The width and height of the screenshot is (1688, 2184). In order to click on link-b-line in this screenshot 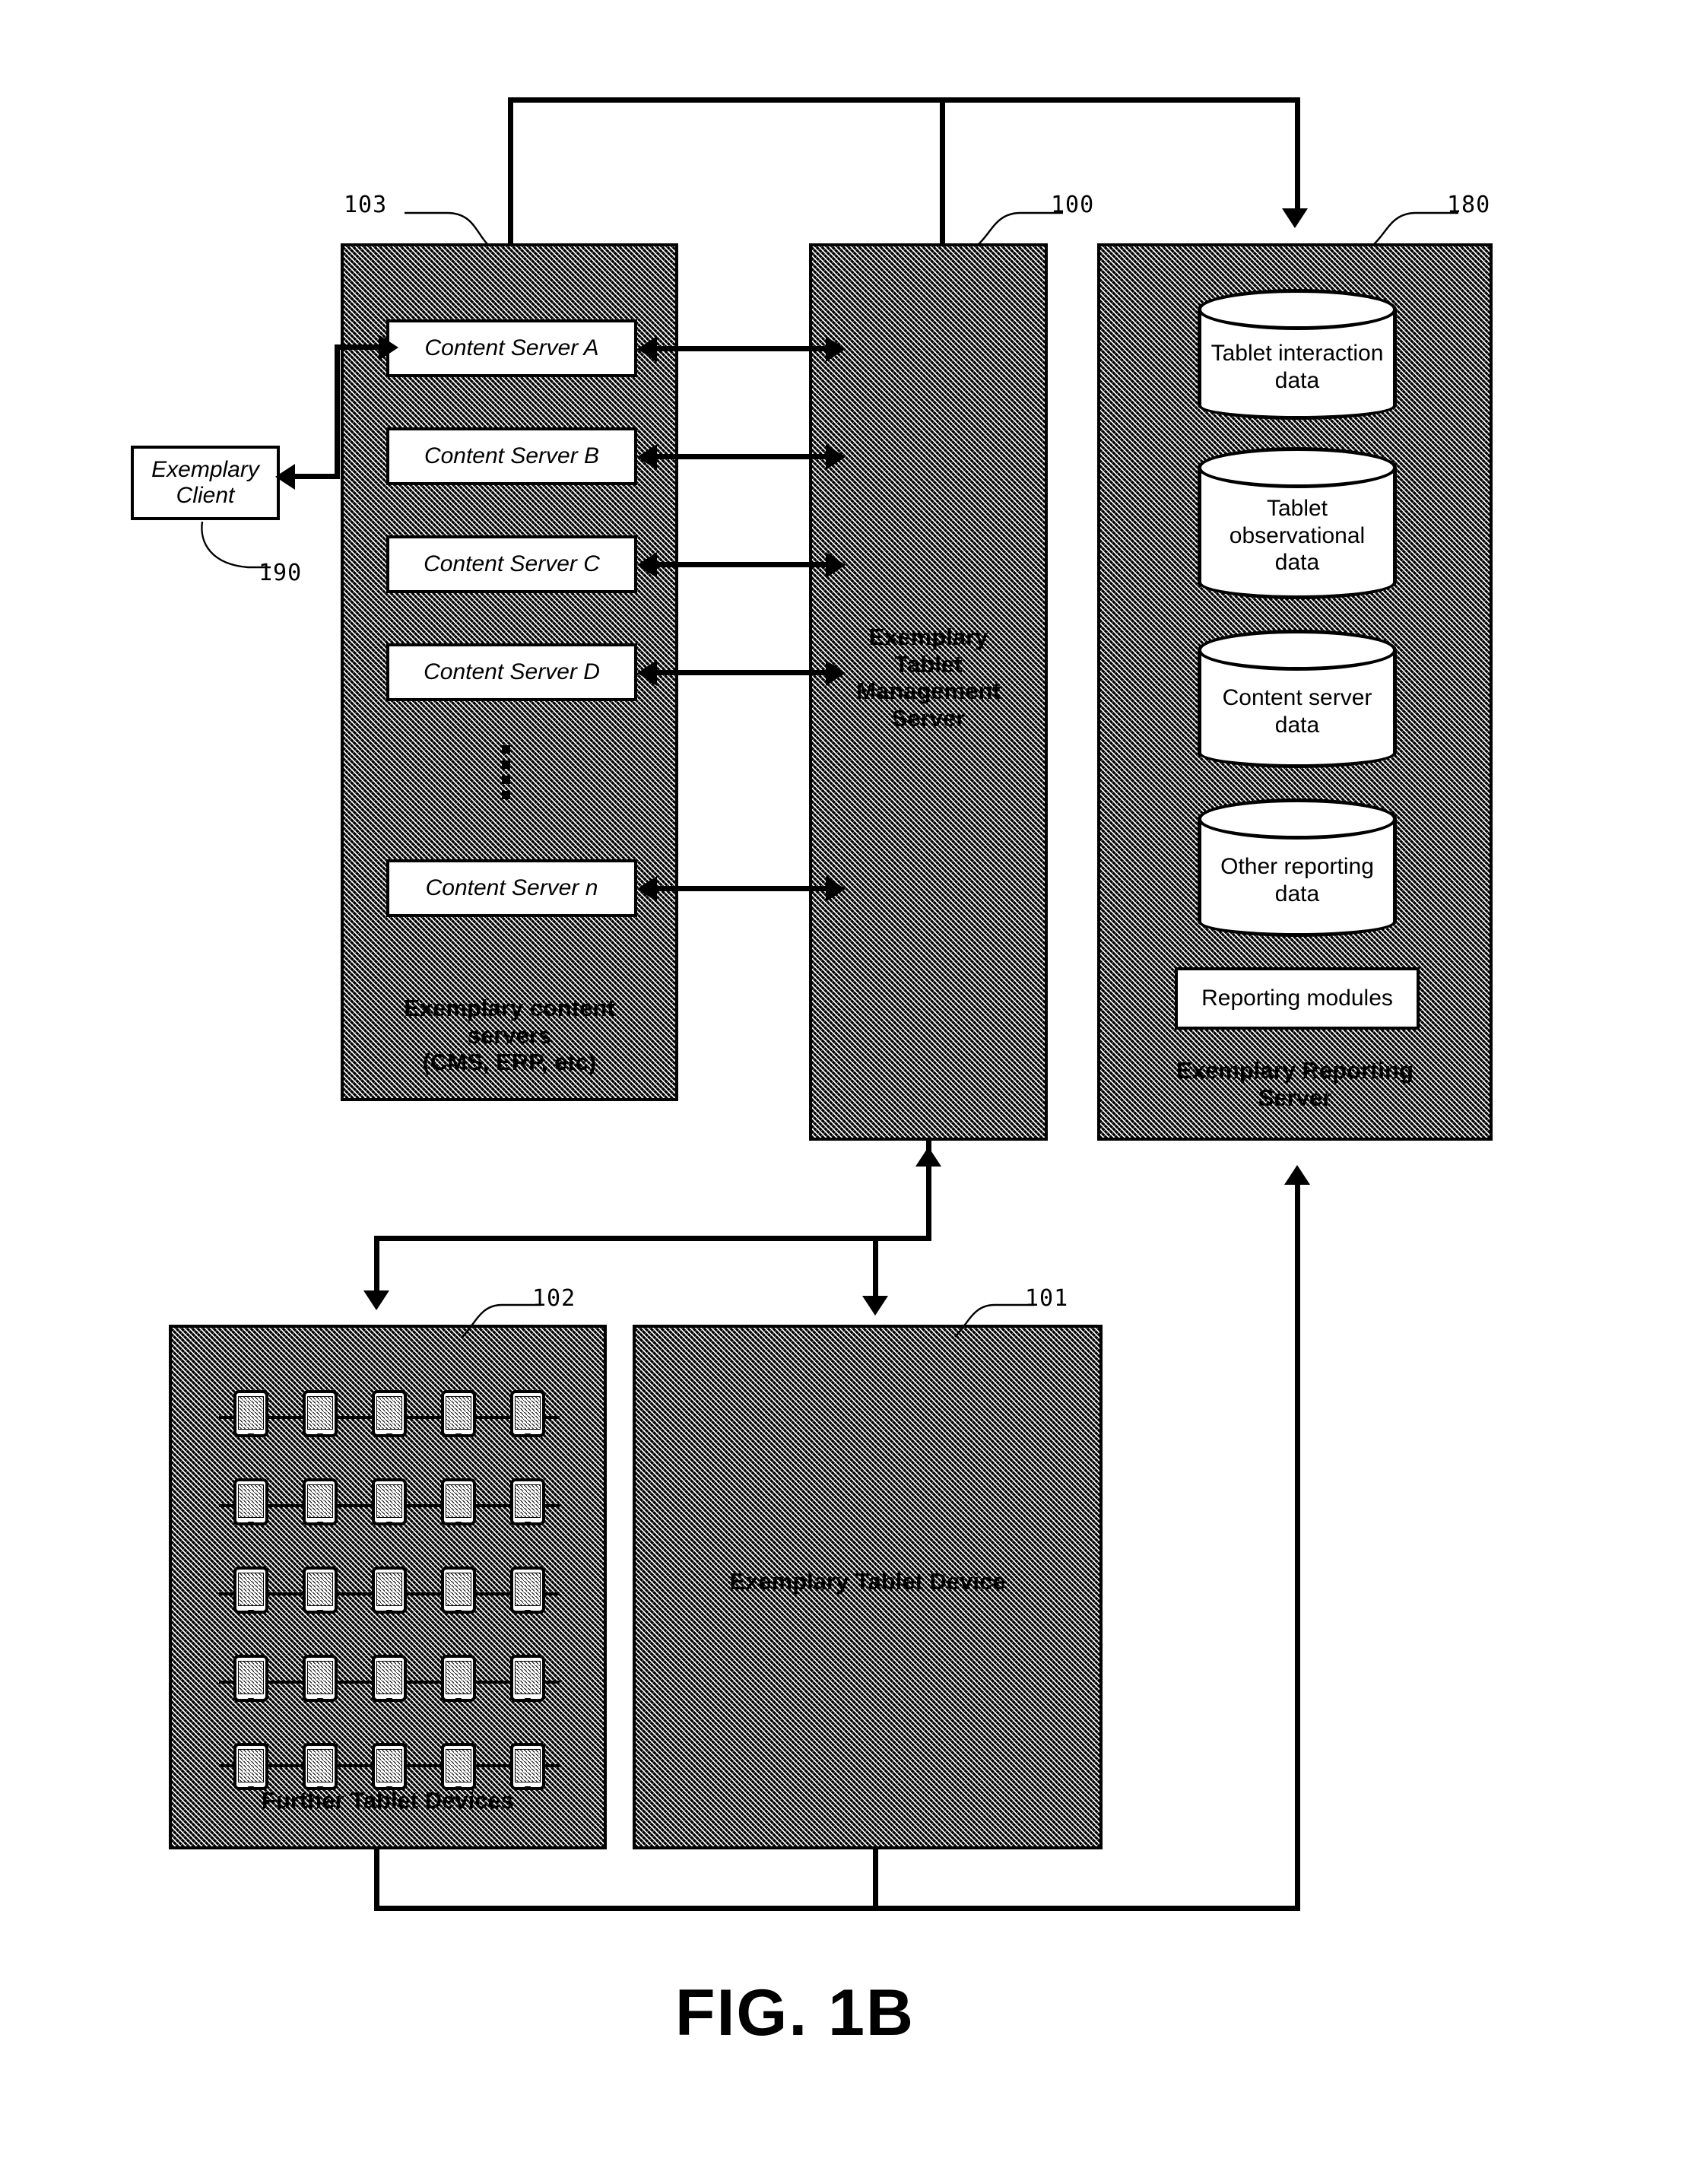, I will do `click(742, 456)`.